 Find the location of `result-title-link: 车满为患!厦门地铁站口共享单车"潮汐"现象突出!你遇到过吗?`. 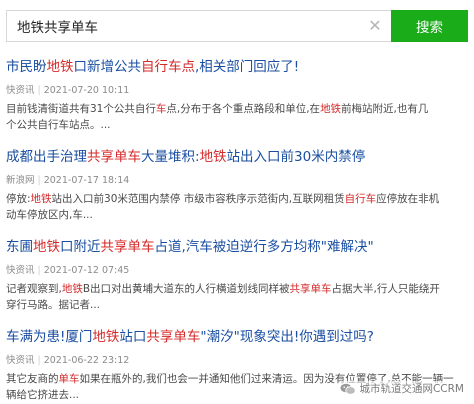

result-title-link: 车满为患!厦门地铁站口共享单车"潮汐"现象突出!你遇到过吗? is located at coordinates (237, 337).